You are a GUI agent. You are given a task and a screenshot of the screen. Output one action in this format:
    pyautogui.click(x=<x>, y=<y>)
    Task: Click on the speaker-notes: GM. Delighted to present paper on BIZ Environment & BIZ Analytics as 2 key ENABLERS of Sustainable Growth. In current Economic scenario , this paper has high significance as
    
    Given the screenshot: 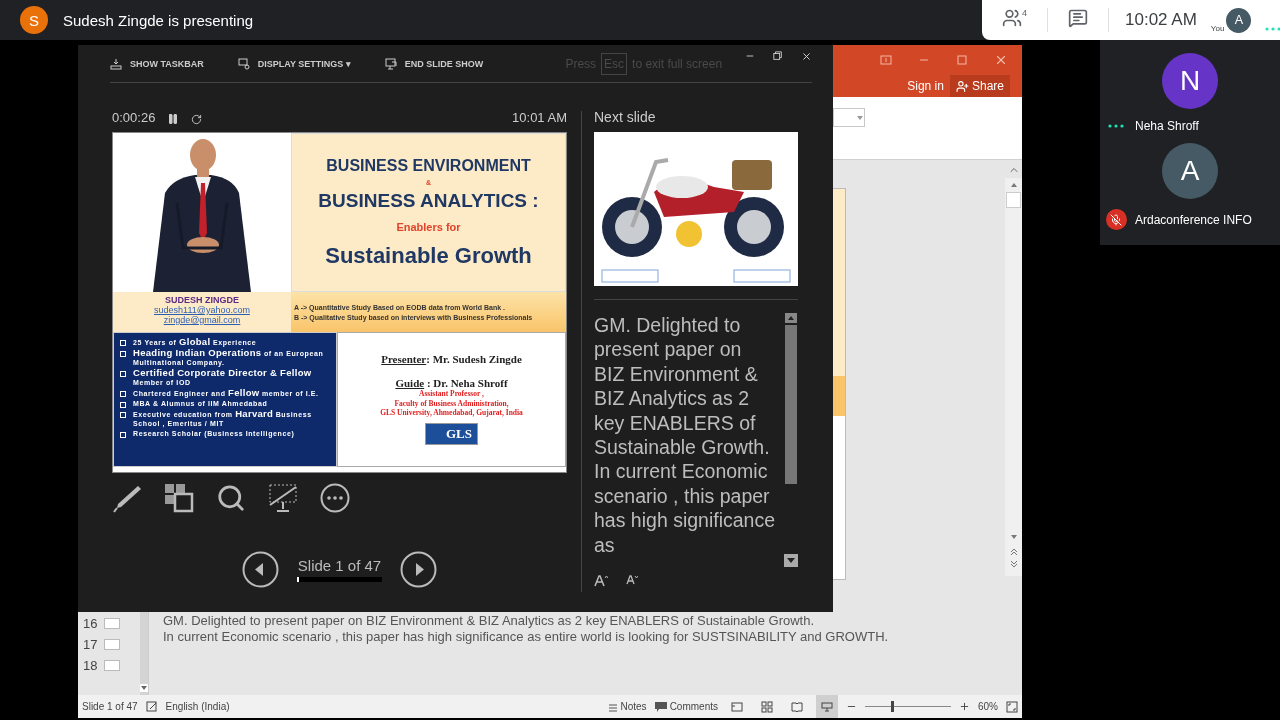 What is the action you would take?
    pyautogui.click(x=685, y=435)
    